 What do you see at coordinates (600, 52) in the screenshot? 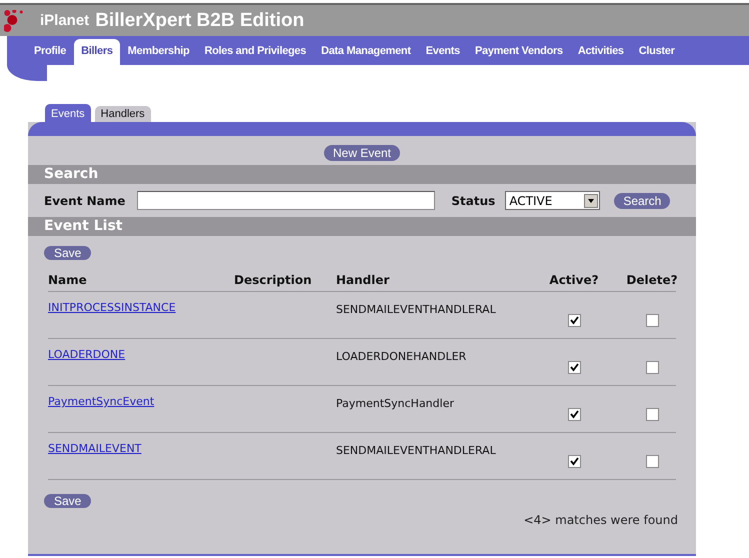
I see `nav-tab: Activities` at bounding box center [600, 52].